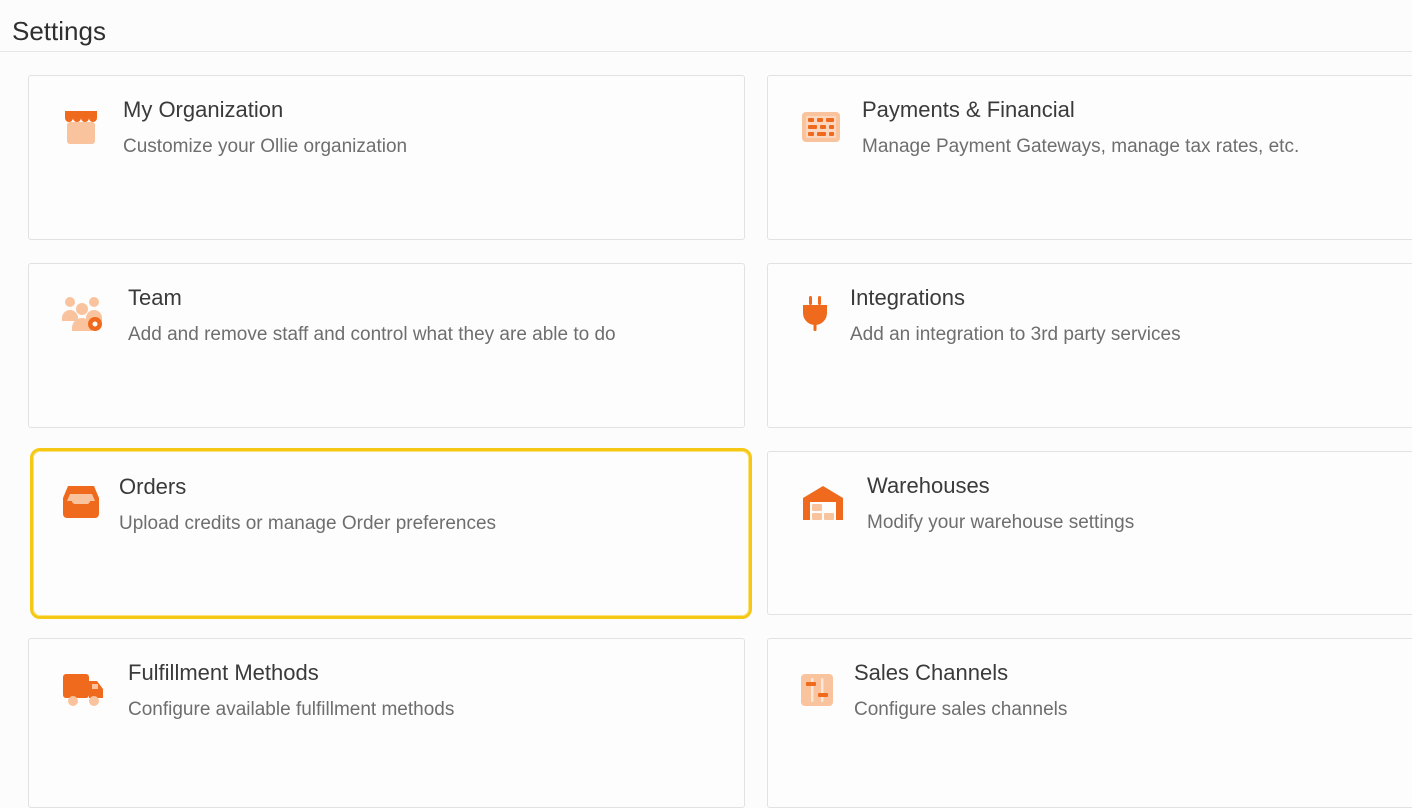 The width and height of the screenshot is (1412, 808). What do you see at coordinates (931, 672) in the screenshot?
I see `card-title: Sales Channels` at bounding box center [931, 672].